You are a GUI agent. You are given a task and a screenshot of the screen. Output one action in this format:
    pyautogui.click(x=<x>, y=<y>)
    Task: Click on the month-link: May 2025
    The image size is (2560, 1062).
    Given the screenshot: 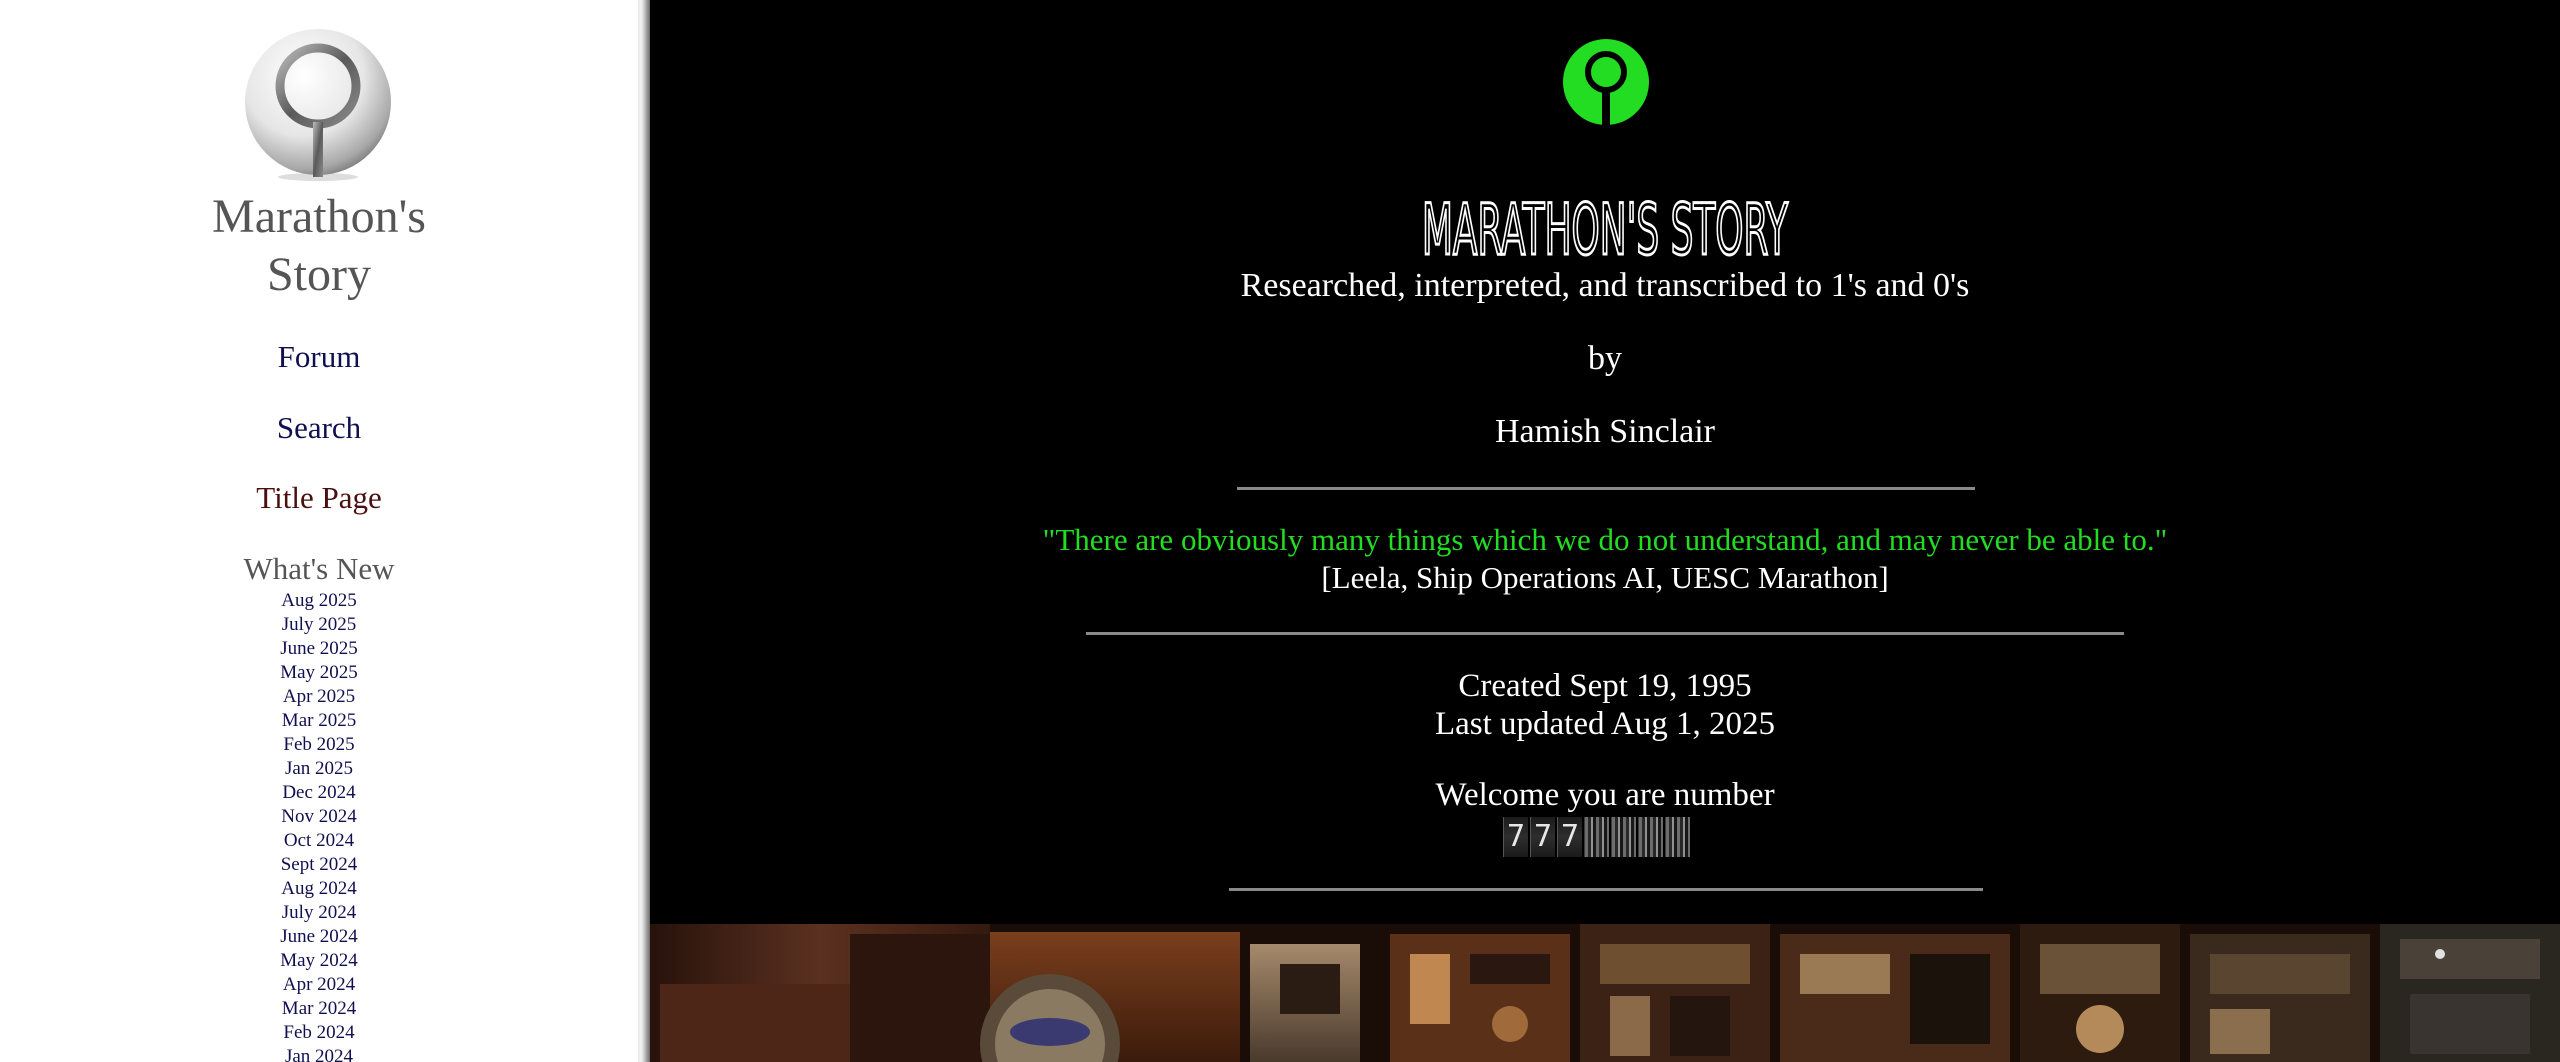 What is the action you would take?
    pyautogui.click(x=319, y=673)
    